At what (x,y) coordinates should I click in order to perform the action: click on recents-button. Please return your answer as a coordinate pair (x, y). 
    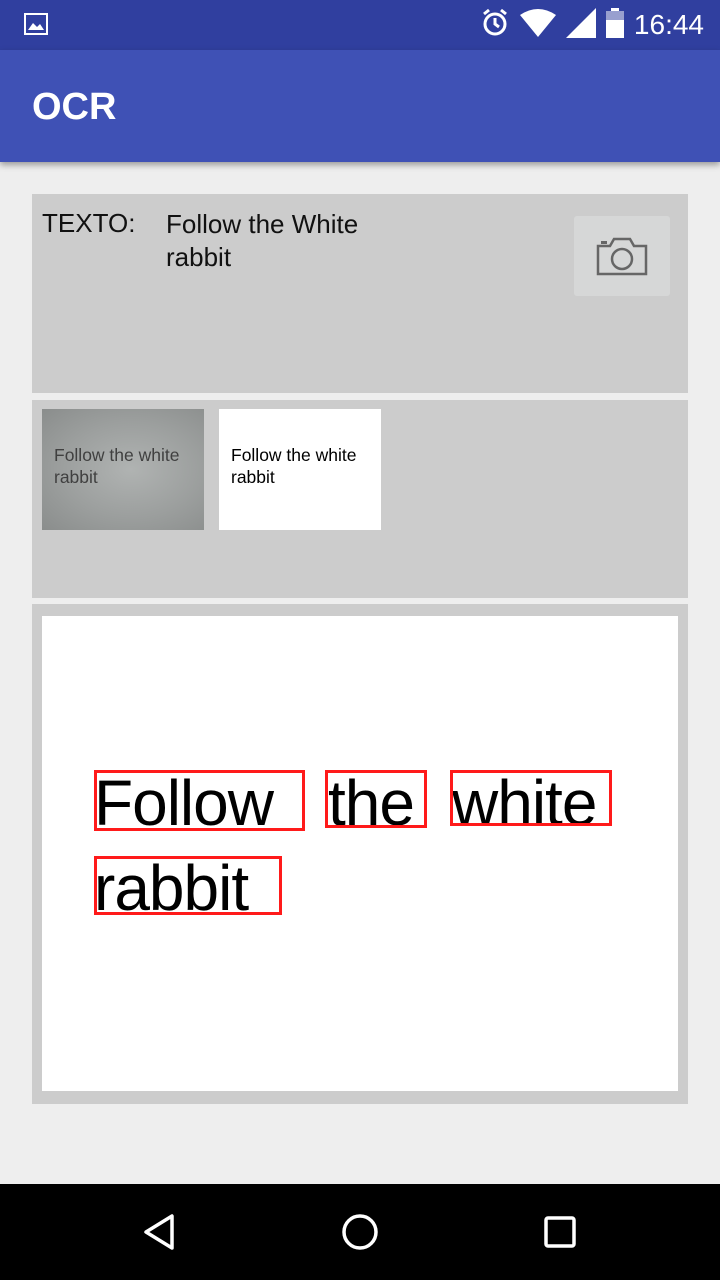
    Looking at the image, I should click on (560, 1232).